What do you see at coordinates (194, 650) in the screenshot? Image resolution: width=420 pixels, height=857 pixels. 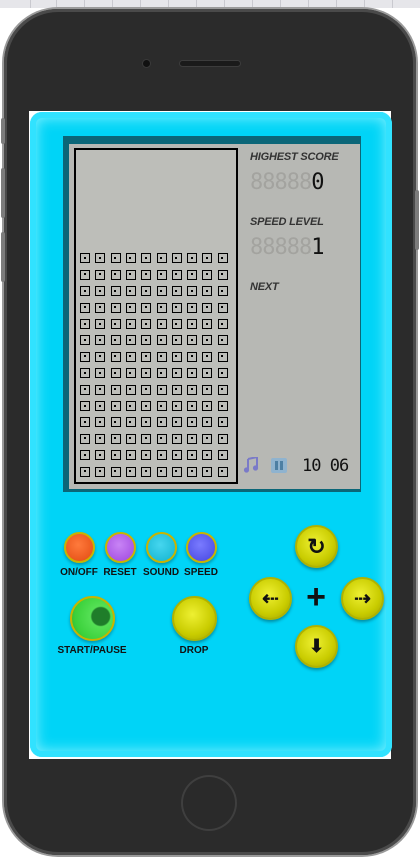 I see `drop-label: DROP` at bounding box center [194, 650].